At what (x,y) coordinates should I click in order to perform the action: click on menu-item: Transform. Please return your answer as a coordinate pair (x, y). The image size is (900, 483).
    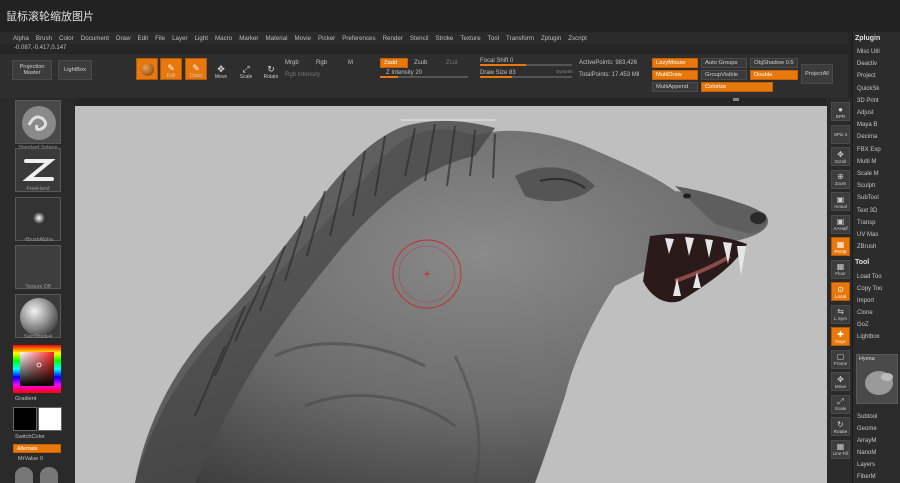
    Looking at the image, I should click on (520, 38).